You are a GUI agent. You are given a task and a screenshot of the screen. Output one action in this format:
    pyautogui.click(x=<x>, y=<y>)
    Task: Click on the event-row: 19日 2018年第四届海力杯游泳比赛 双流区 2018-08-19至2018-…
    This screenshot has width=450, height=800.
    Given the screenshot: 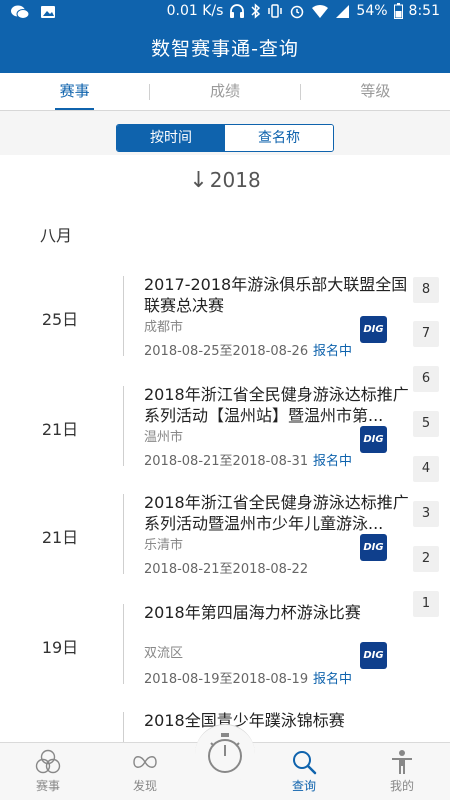 What is the action you would take?
    pyautogui.click(x=205, y=644)
    